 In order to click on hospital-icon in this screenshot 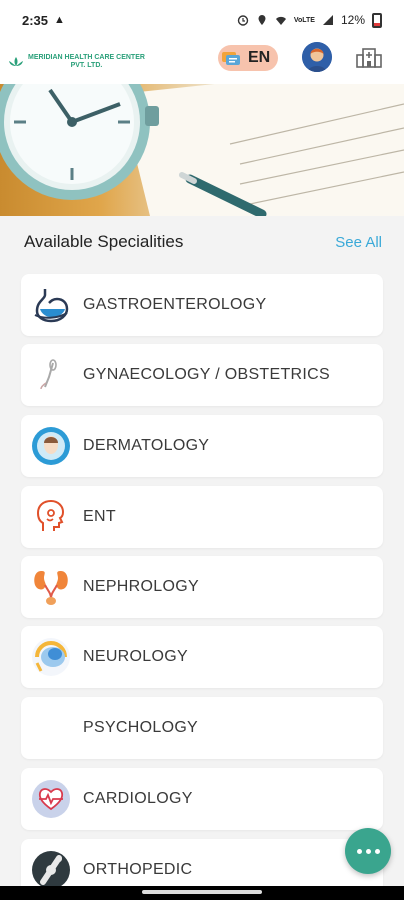, I will do `click(369, 57)`.